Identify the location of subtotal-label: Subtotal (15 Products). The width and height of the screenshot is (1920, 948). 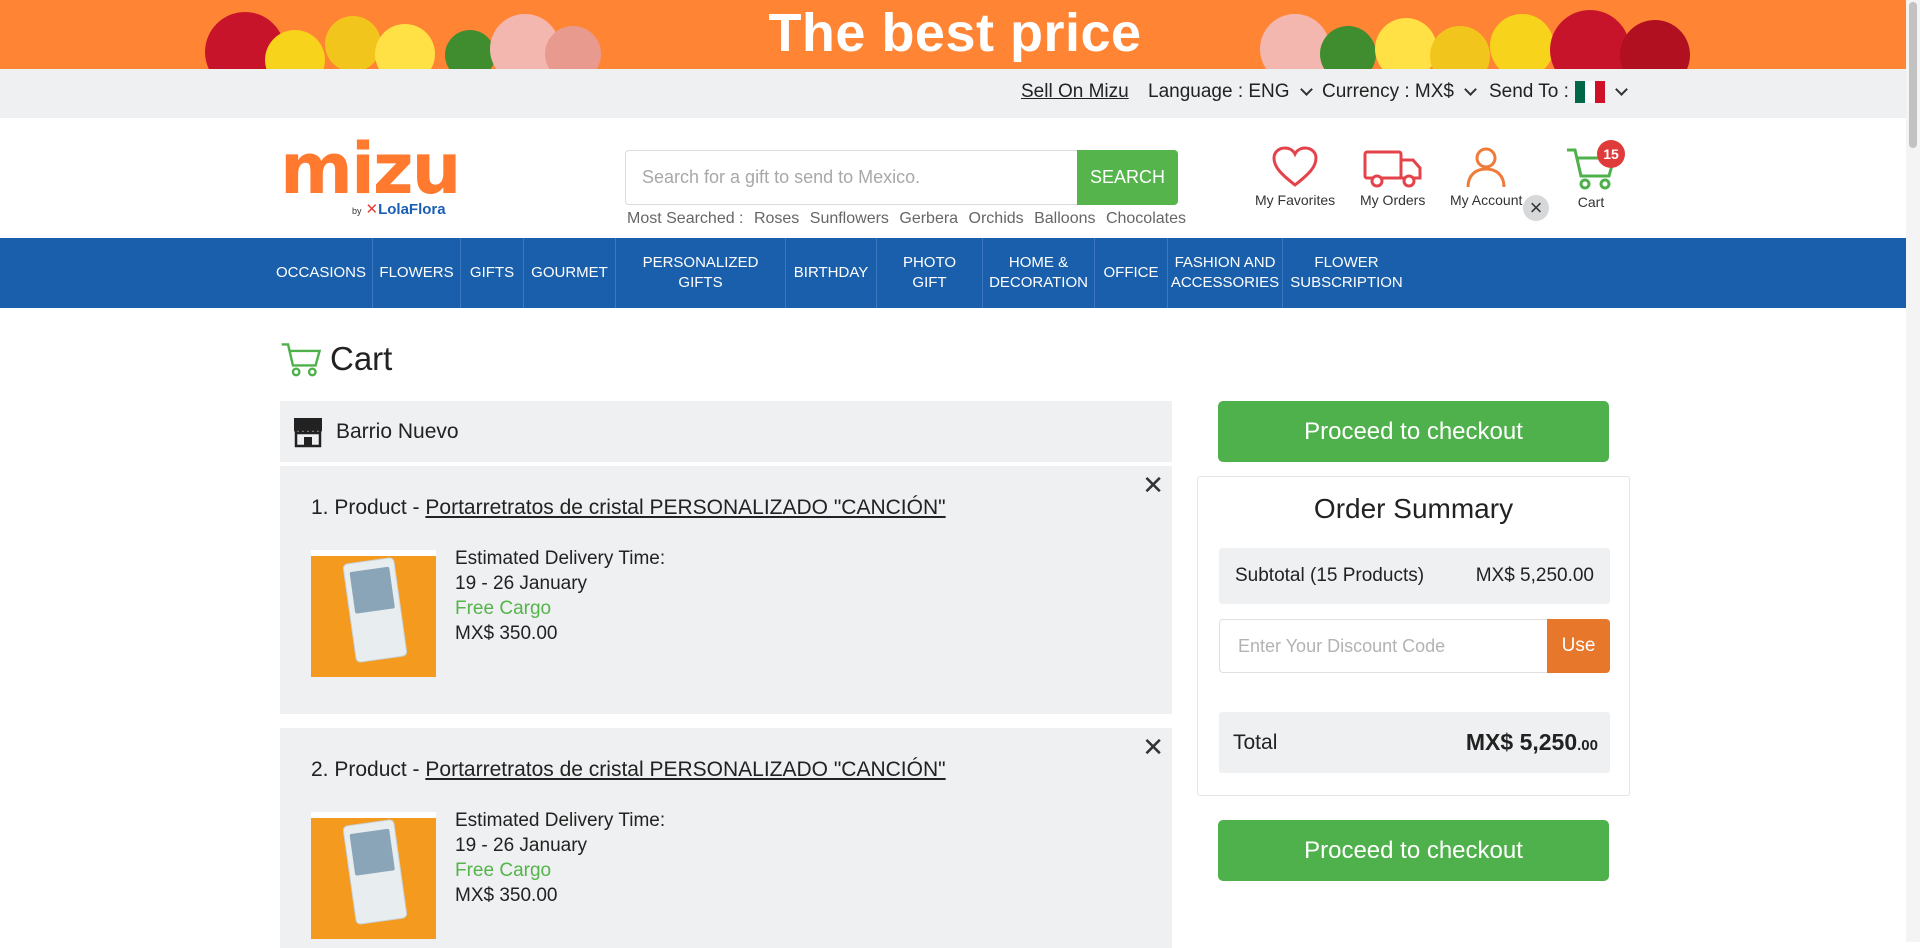
(1330, 575).